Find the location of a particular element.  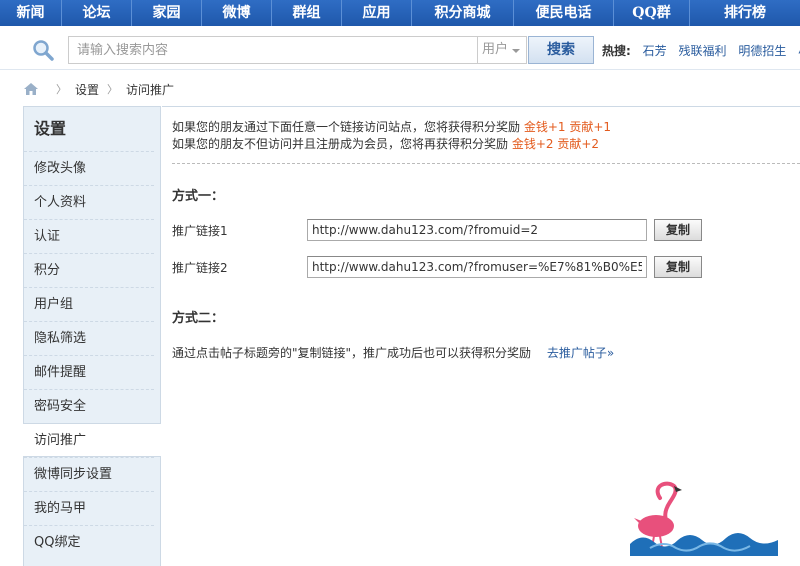

sidebar-item-promotion: 访问推广 is located at coordinates (92, 440).